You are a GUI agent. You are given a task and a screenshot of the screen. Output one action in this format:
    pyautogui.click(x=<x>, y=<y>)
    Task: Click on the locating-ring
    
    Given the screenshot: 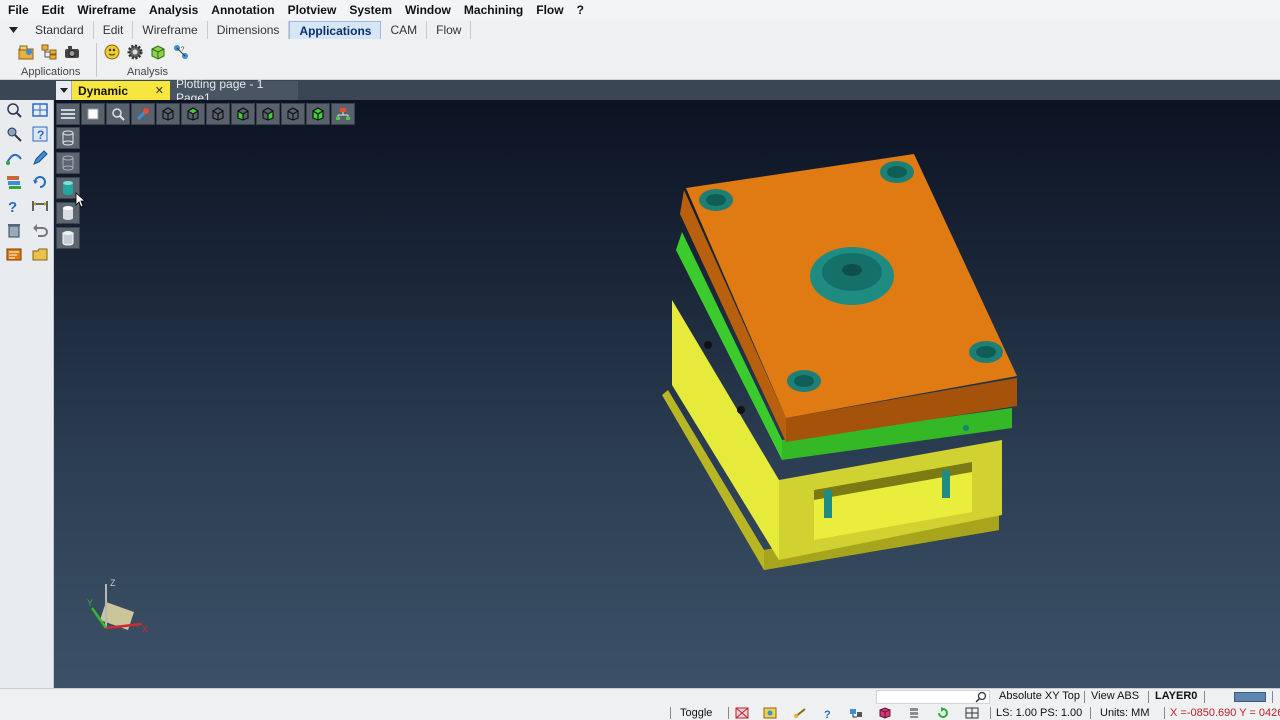 What is the action you would take?
    pyautogui.click(x=852, y=276)
    